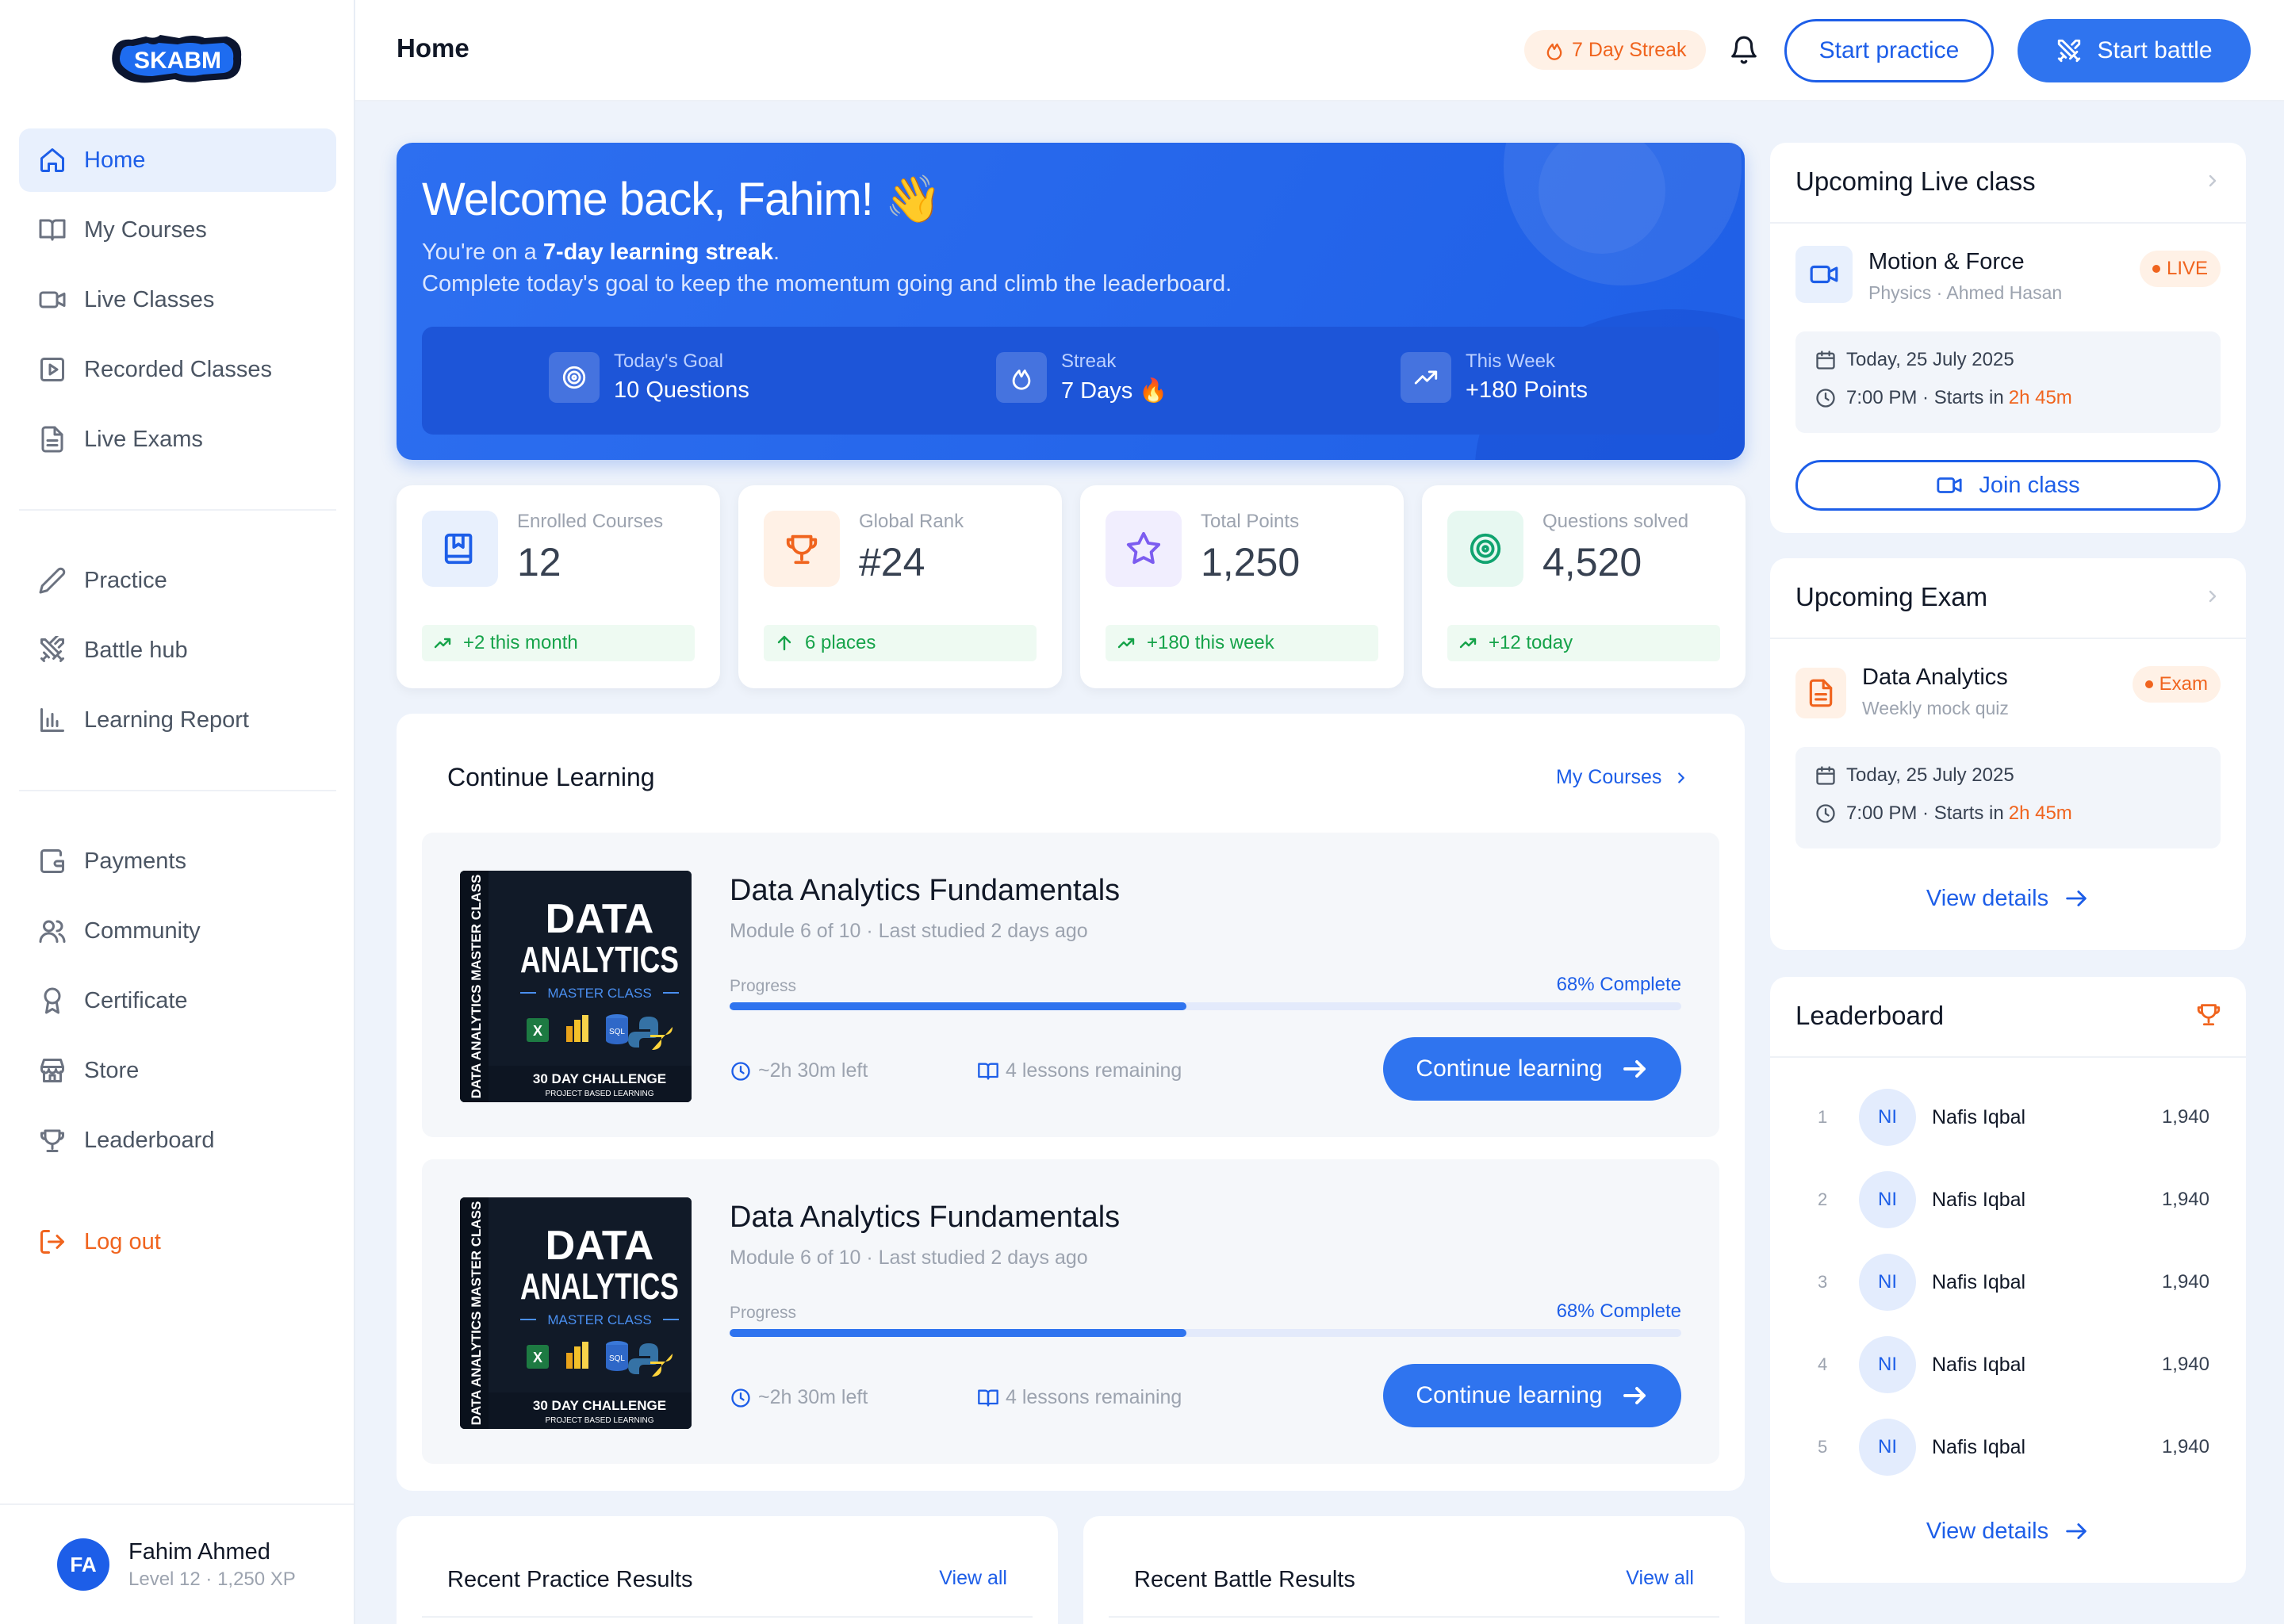 The width and height of the screenshot is (2284, 1624). I want to click on svg-text: X, so click(537, 1031).